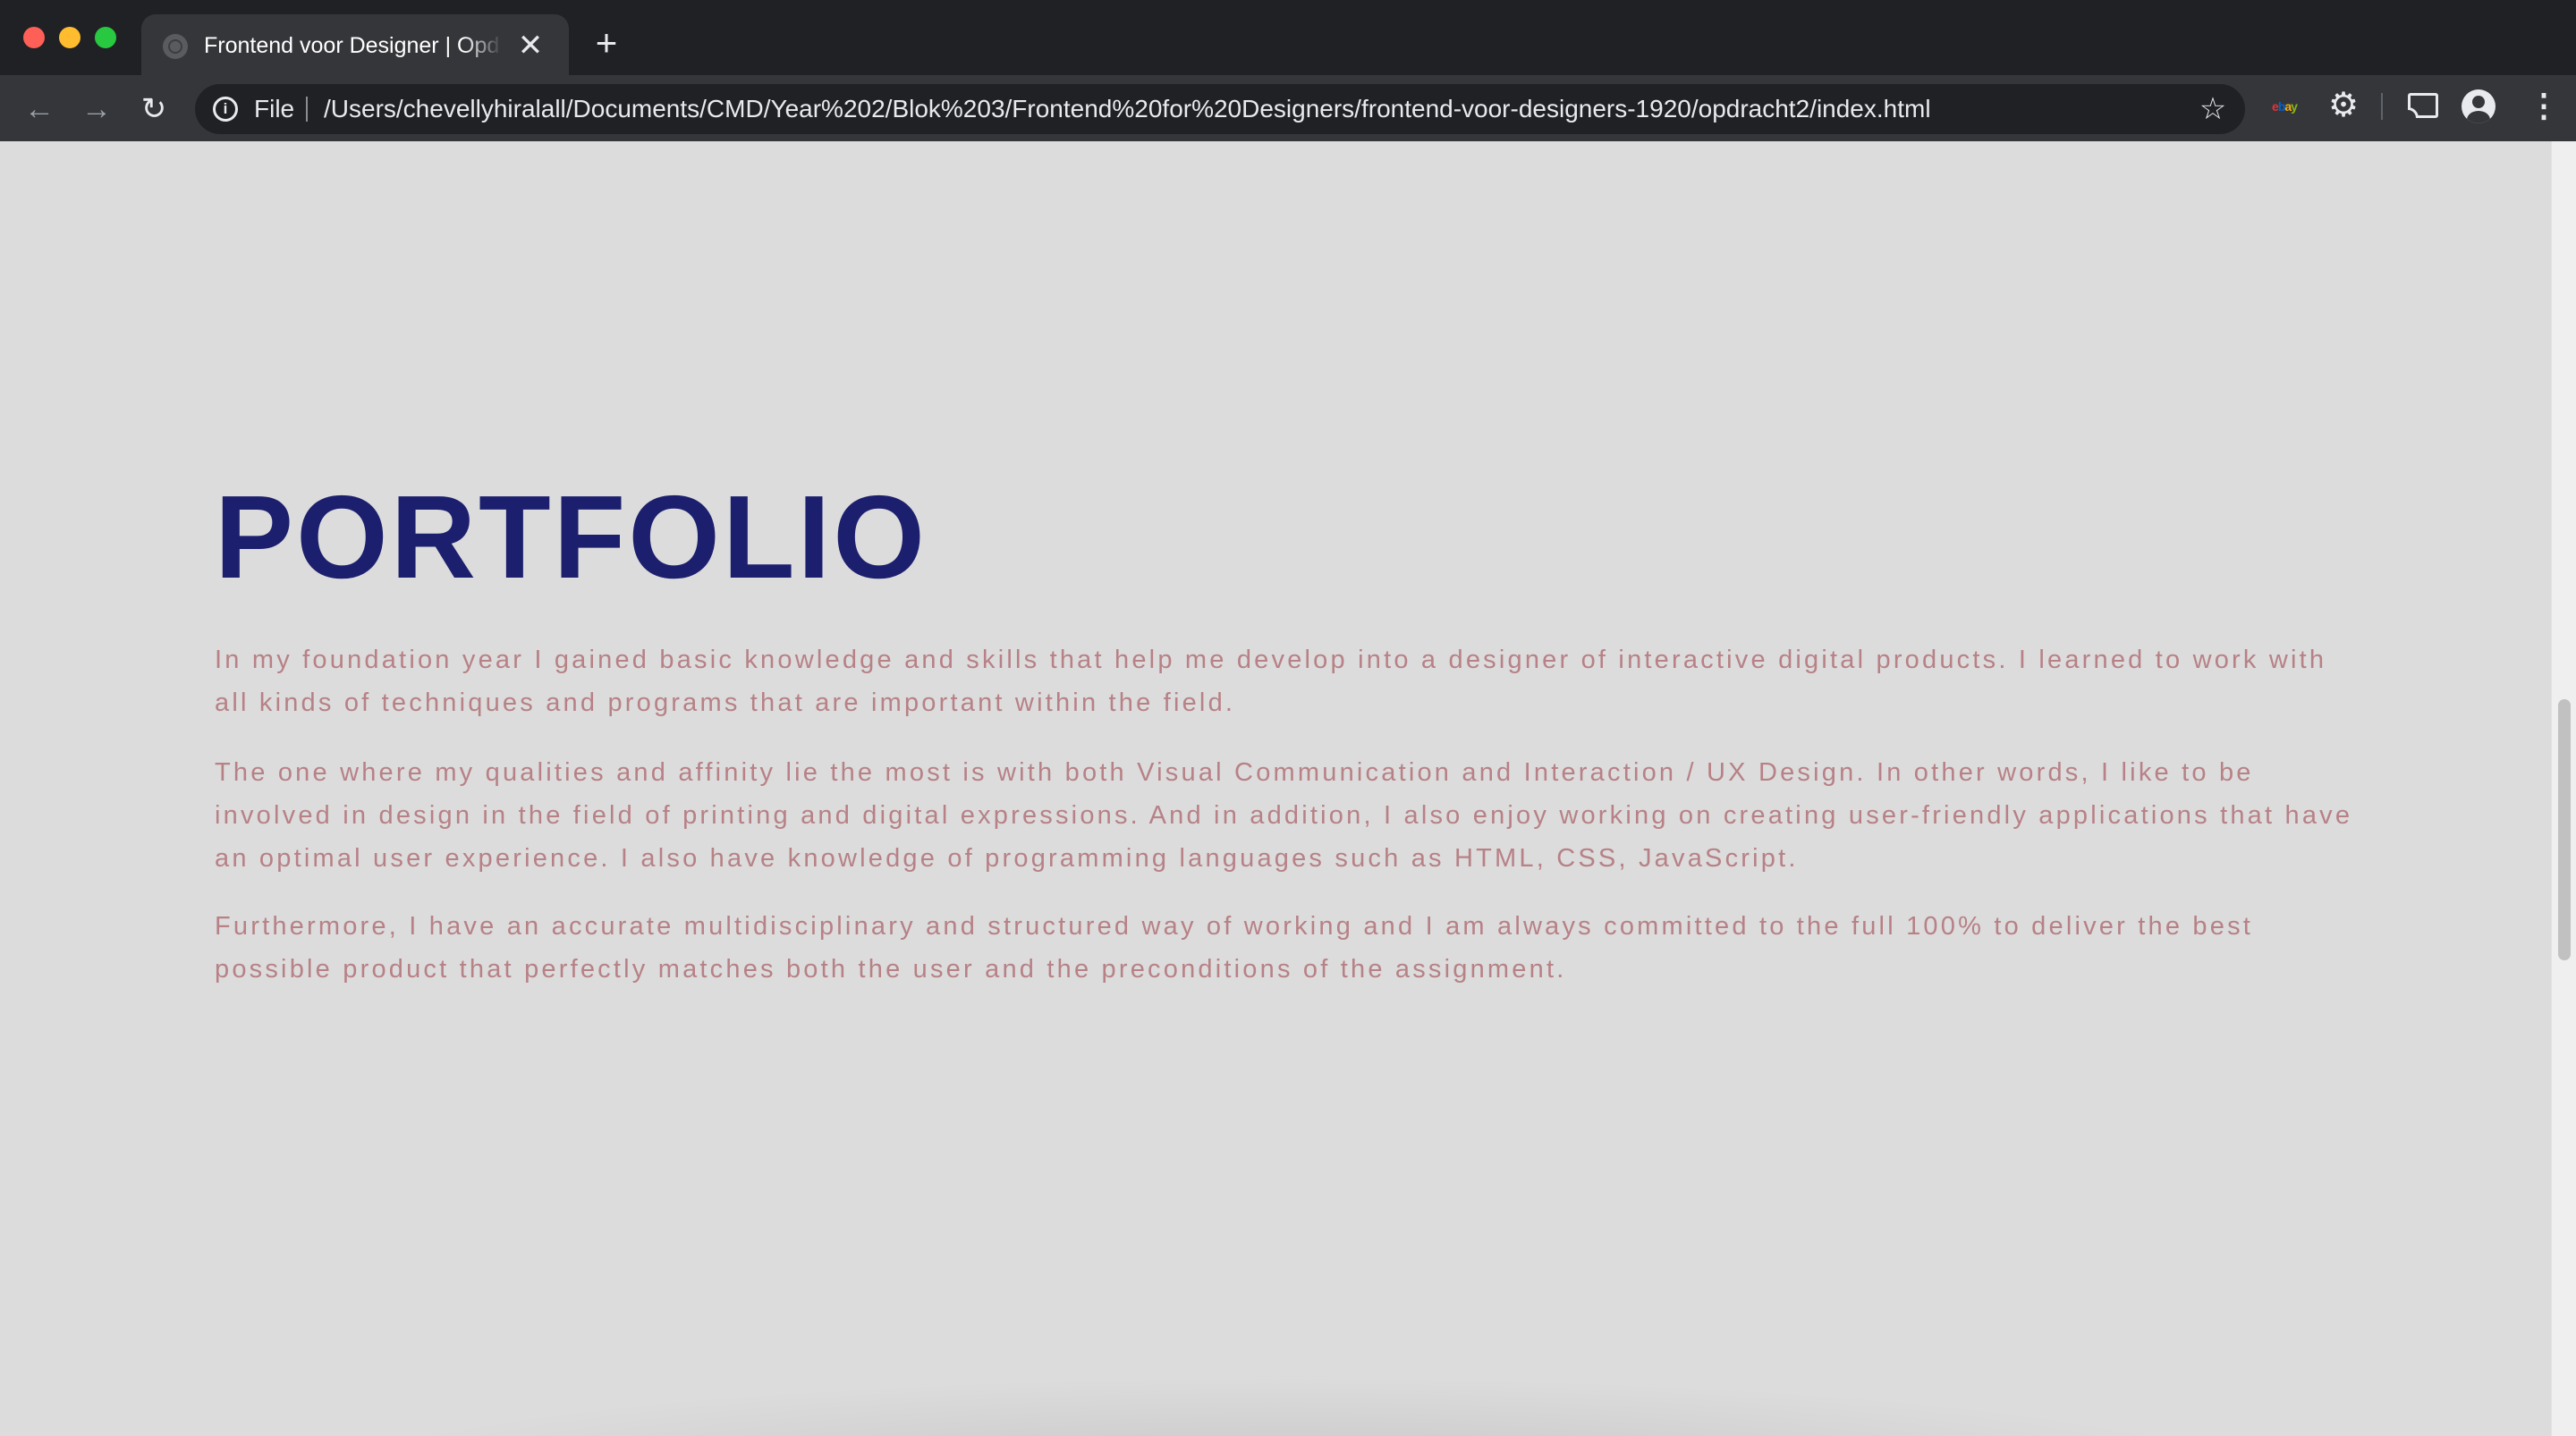 The height and width of the screenshot is (1436, 2576). What do you see at coordinates (274, 108) in the screenshot?
I see `url-scheme-label: File` at bounding box center [274, 108].